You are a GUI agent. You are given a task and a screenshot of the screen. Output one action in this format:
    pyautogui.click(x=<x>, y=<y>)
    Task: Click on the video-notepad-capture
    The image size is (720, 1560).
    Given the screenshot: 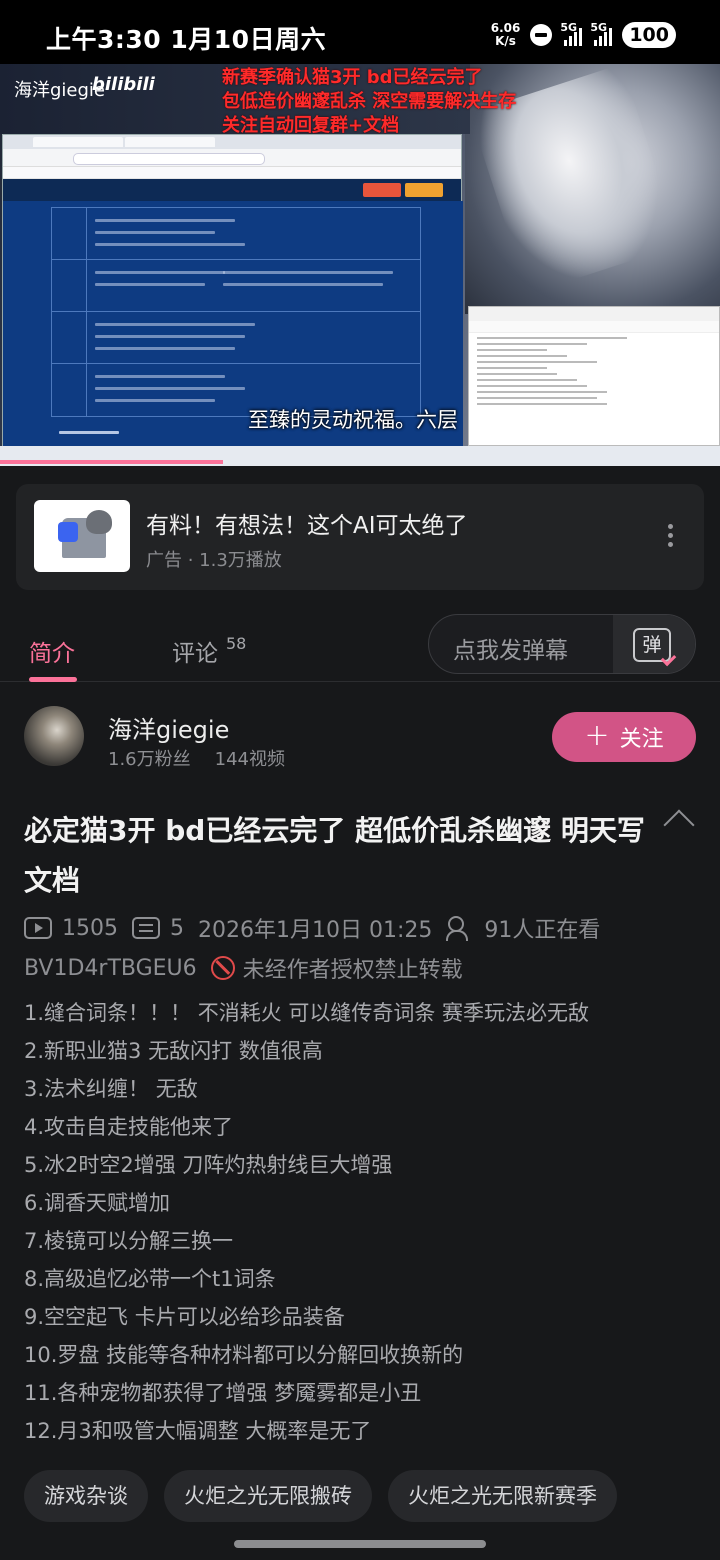 What is the action you would take?
    pyautogui.click(x=594, y=376)
    